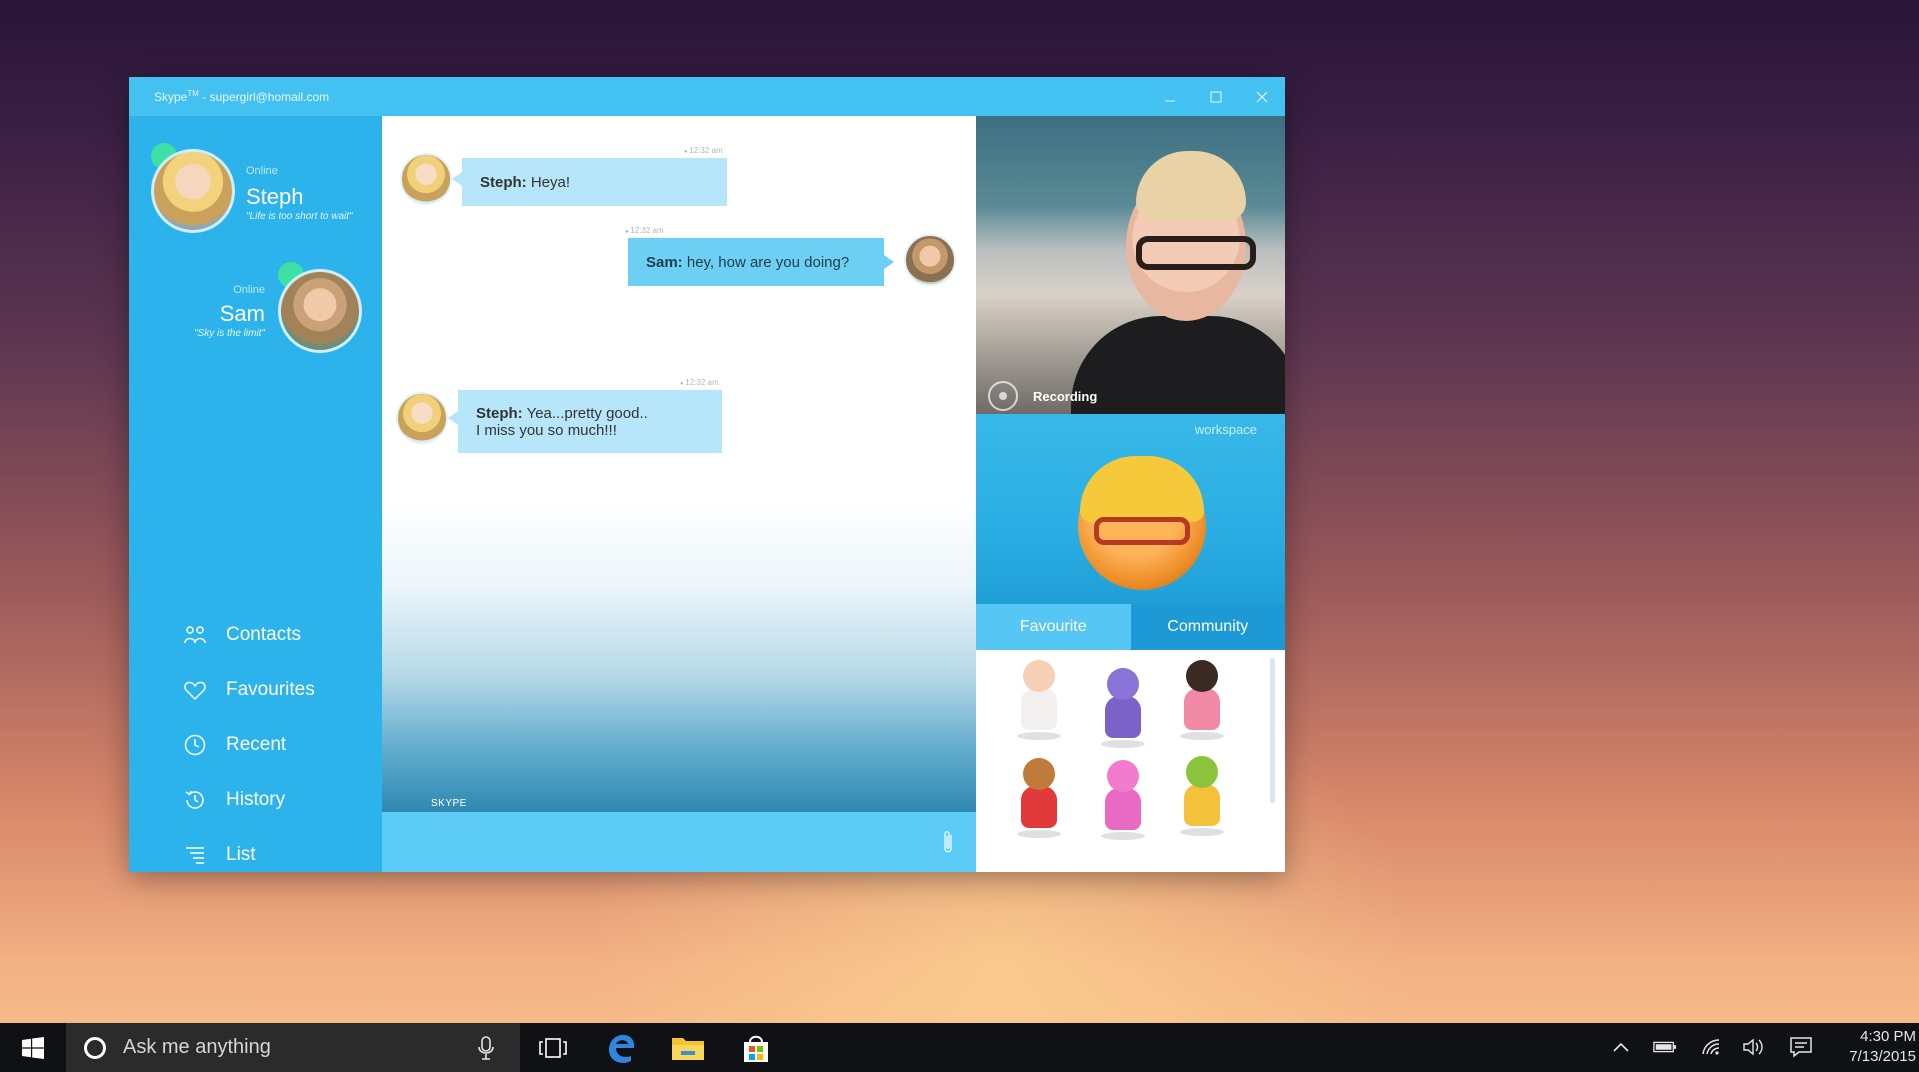 Image resolution: width=1919 pixels, height=1072 pixels. Describe the element at coordinates (275, 196) in the screenshot. I see `contact-name: Steph` at that location.